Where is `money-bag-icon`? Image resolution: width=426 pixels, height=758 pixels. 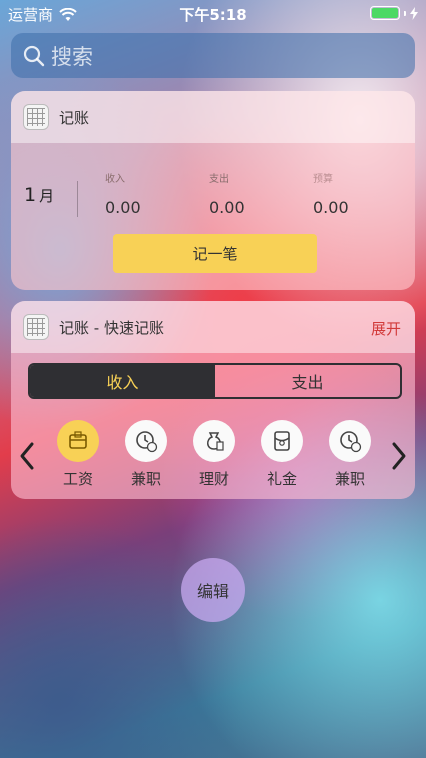
money-bag-icon is located at coordinates (215, 441).